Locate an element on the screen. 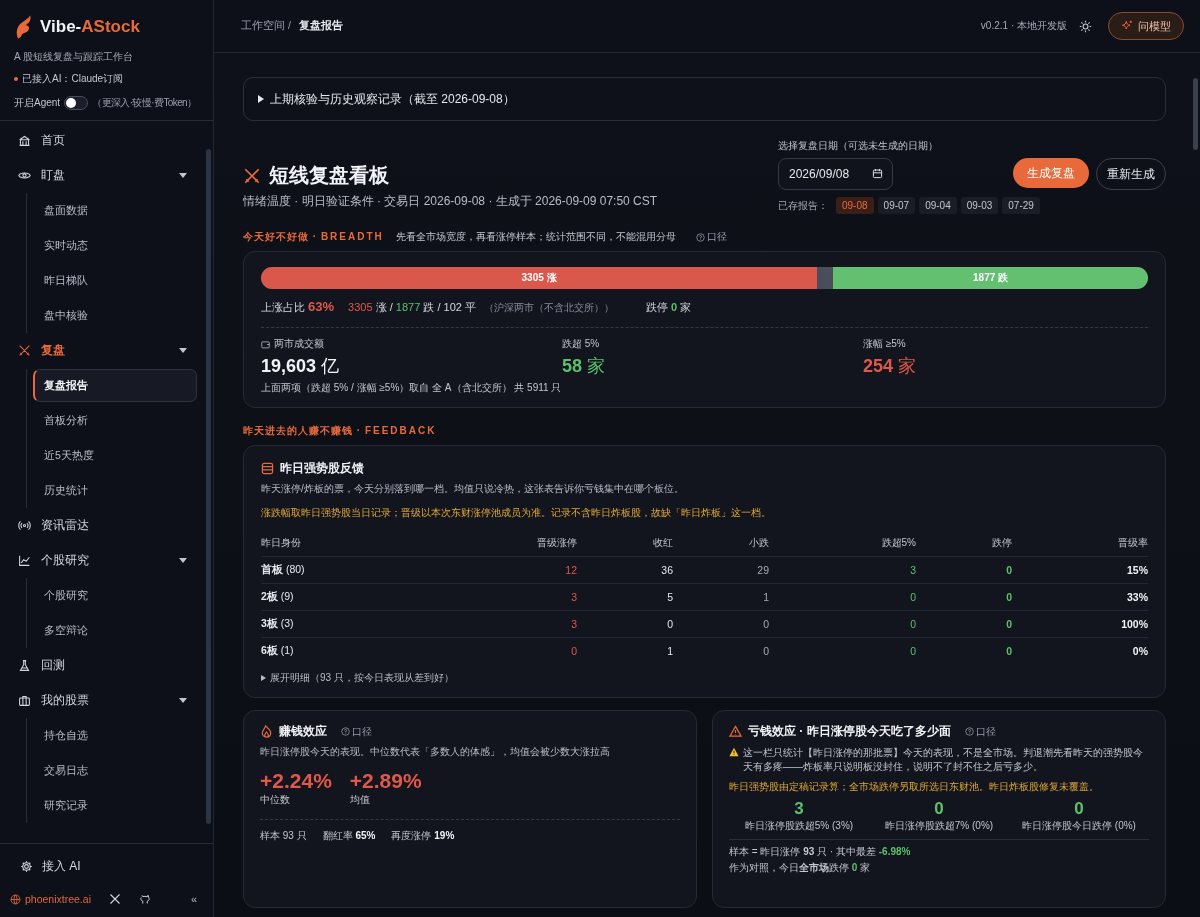 The image size is (1200, 917). stat-label: 涨幅 ≥5% is located at coordinates (884, 344).